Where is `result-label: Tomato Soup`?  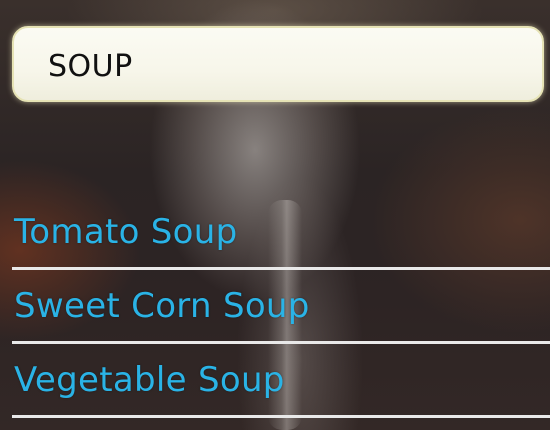
result-label: Tomato Soup is located at coordinates (126, 231).